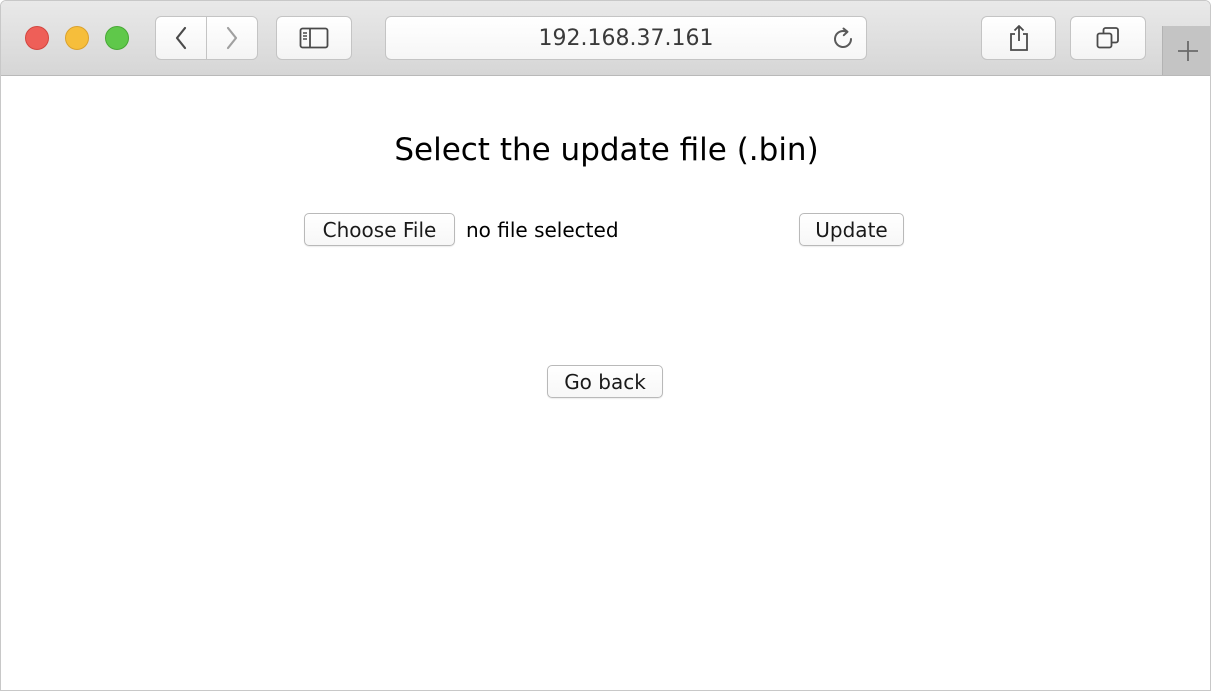  Describe the element at coordinates (542, 230) in the screenshot. I see `file-status-text: no file selected` at that location.